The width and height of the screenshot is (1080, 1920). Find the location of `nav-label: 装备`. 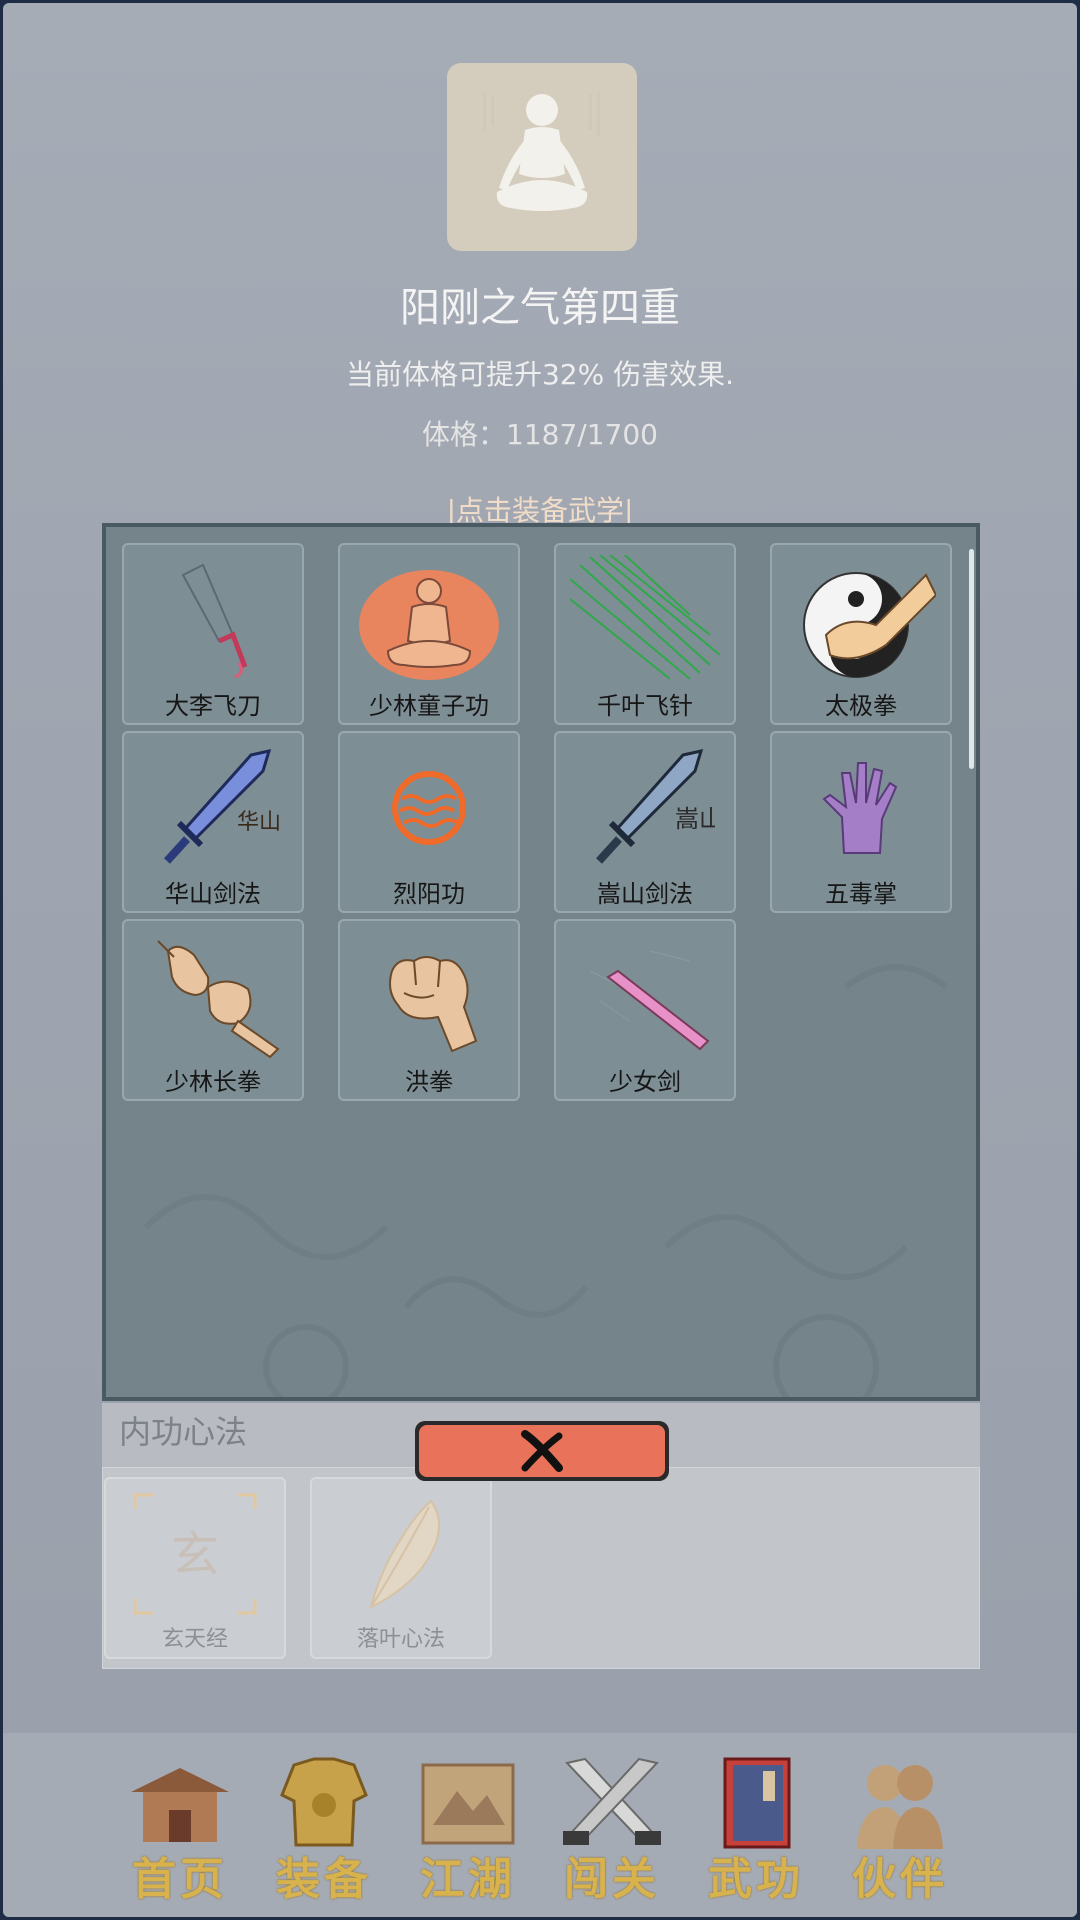

nav-label: 装备 is located at coordinates (324, 1879).